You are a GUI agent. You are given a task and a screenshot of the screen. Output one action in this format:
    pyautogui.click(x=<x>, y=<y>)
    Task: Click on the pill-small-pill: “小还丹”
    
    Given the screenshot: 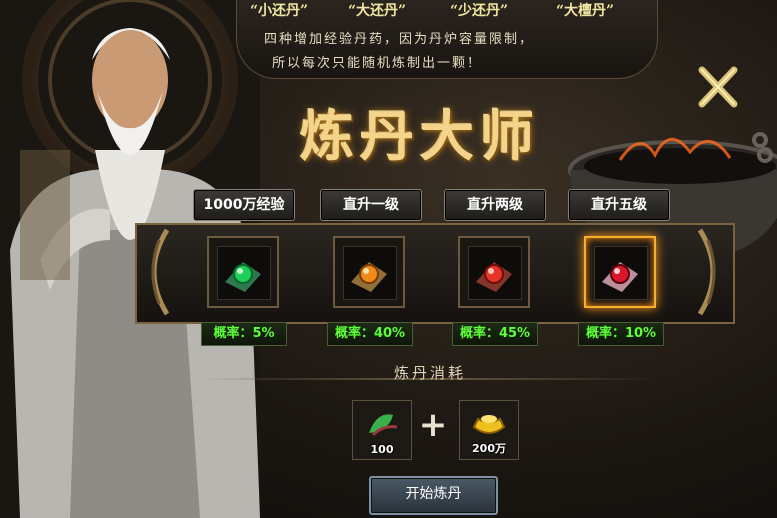 What is the action you would take?
    pyautogui.click(x=279, y=11)
    